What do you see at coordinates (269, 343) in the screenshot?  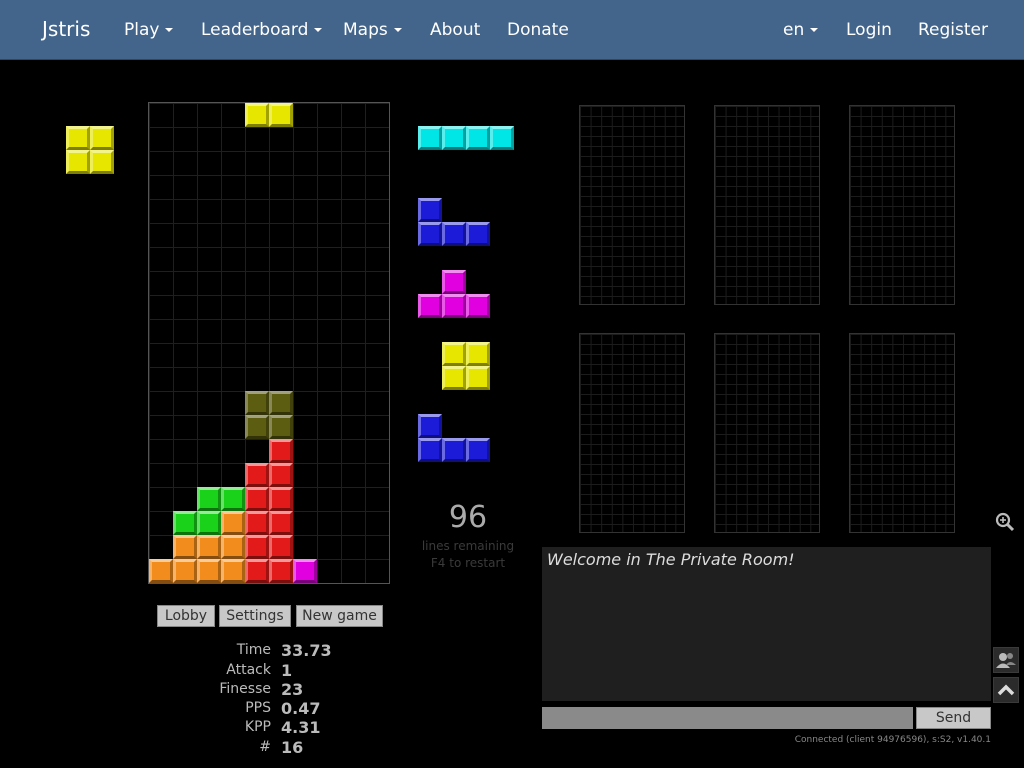 I see `game-board` at bounding box center [269, 343].